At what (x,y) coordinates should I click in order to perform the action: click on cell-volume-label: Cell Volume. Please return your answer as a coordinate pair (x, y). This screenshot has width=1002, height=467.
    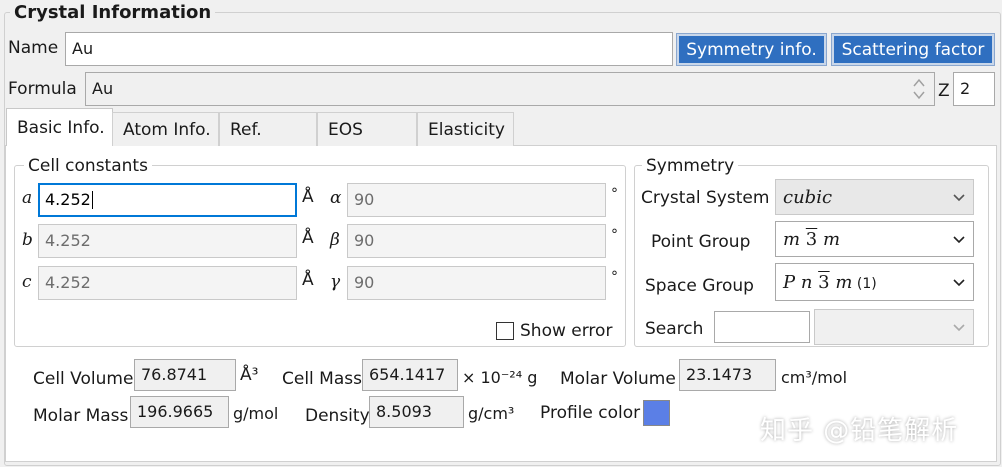
    Looking at the image, I should click on (83, 379).